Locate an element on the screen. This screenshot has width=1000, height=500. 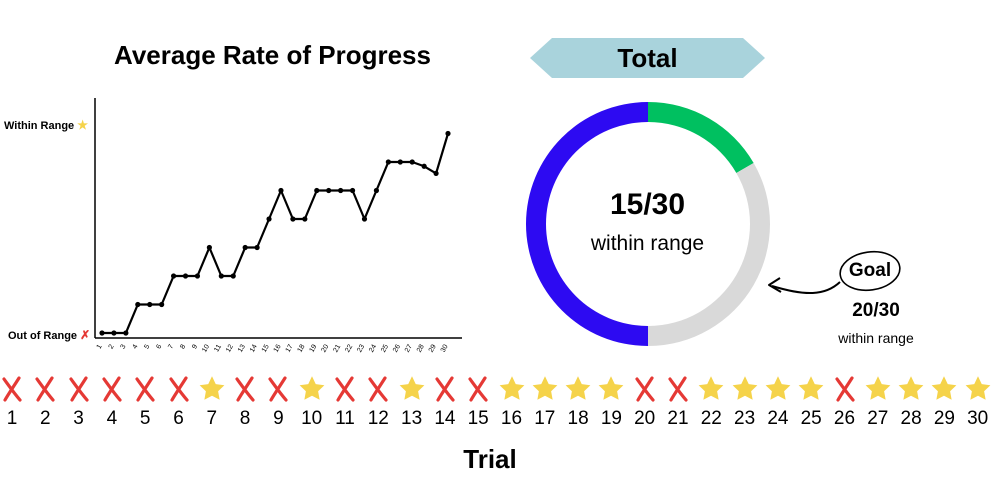
total-donut-chart is located at coordinates (648, 224).